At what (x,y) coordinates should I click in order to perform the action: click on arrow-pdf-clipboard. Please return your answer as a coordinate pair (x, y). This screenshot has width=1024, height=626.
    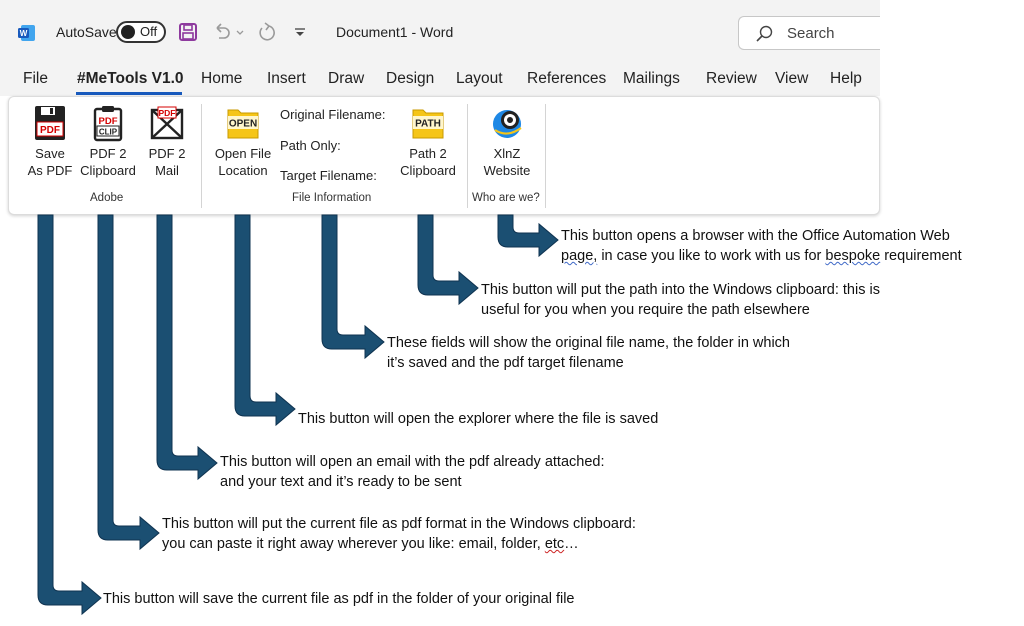
    Looking at the image, I should click on (128, 382).